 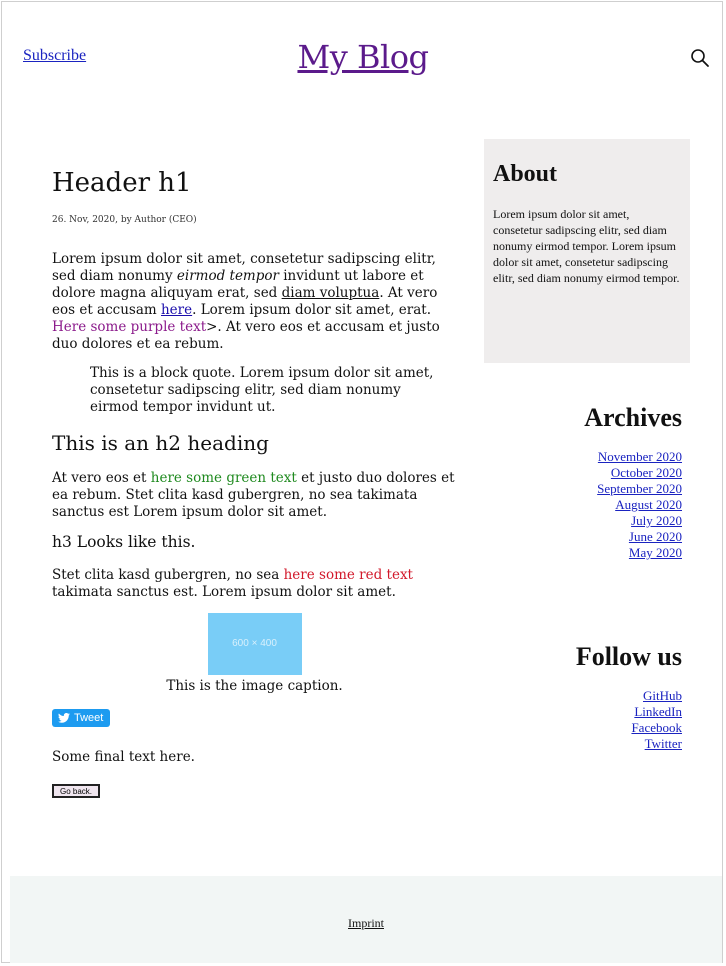 I want to click on h2-heading: This is an h2 heading, so click(x=160, y=443).